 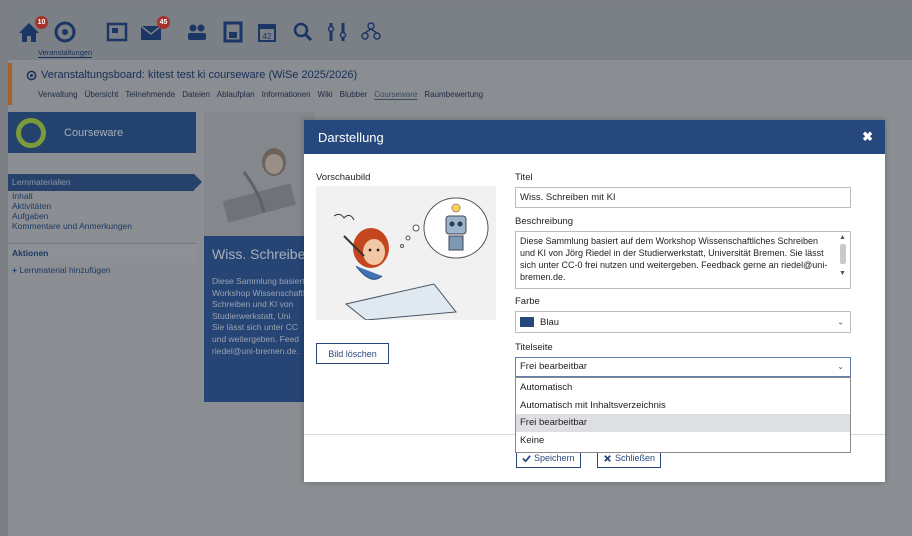 I want to click on color-value: Blau, so click(x=550, y=322).